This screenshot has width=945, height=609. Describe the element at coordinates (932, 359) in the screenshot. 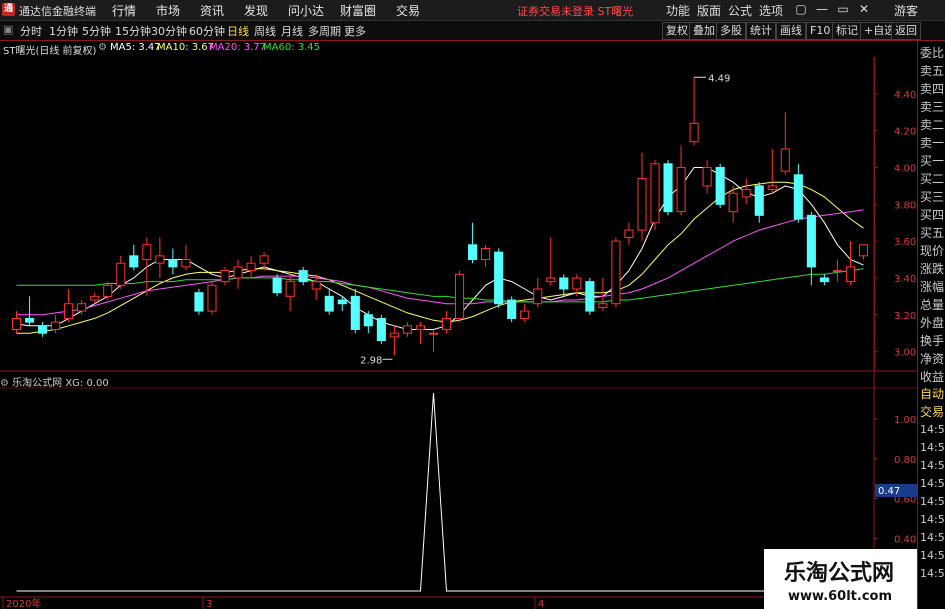

I see `quote-label-17: 净资` at that location.